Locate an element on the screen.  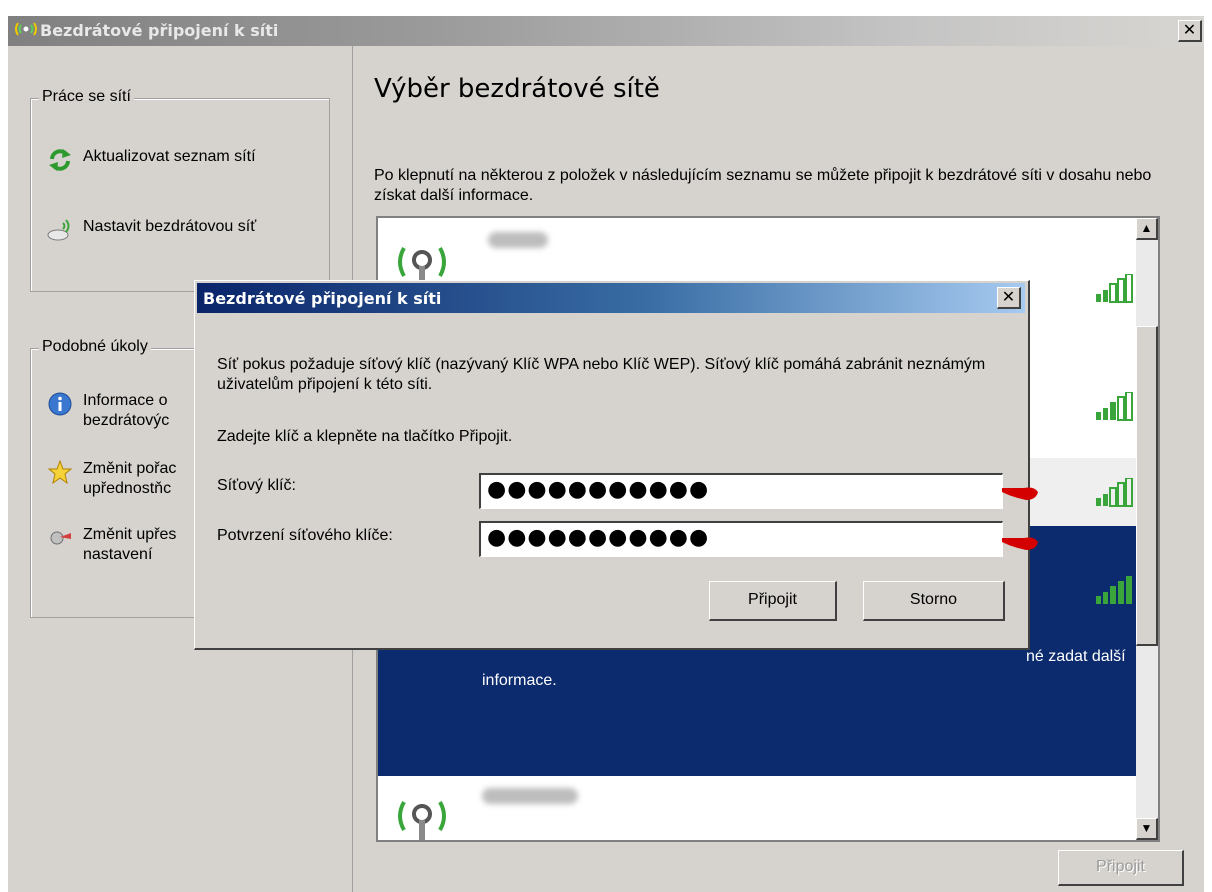
wireless-icon is located at coordinates (26, 29).